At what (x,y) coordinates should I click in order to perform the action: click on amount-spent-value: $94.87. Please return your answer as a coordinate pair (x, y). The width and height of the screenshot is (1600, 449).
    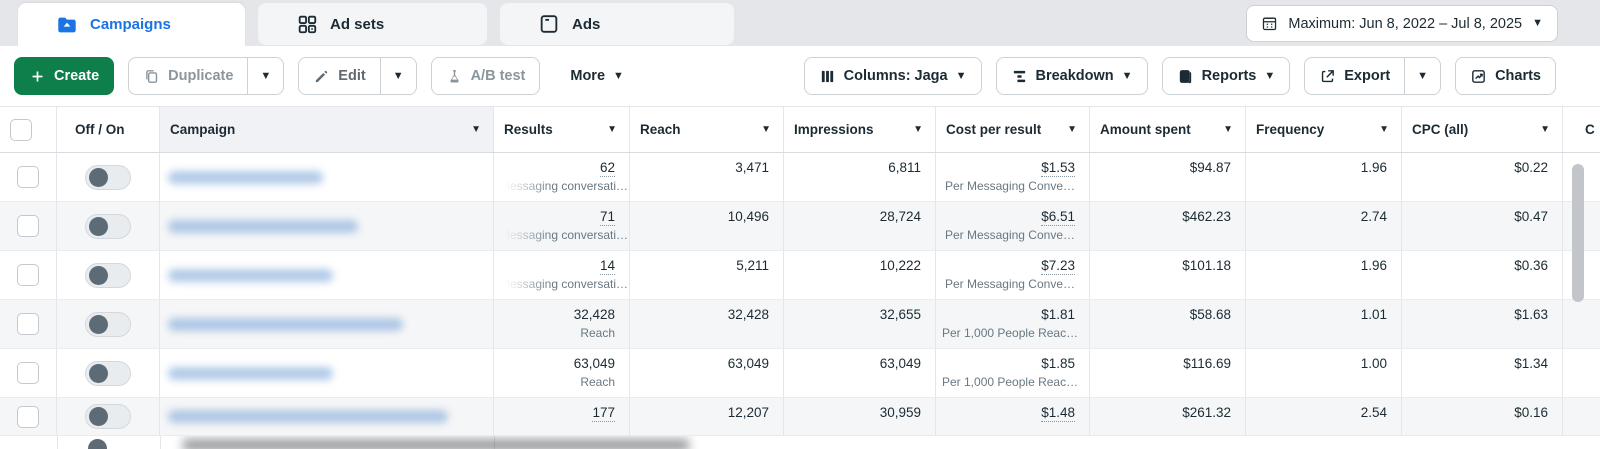
    Looking at the image, I should click on (1210, 167).